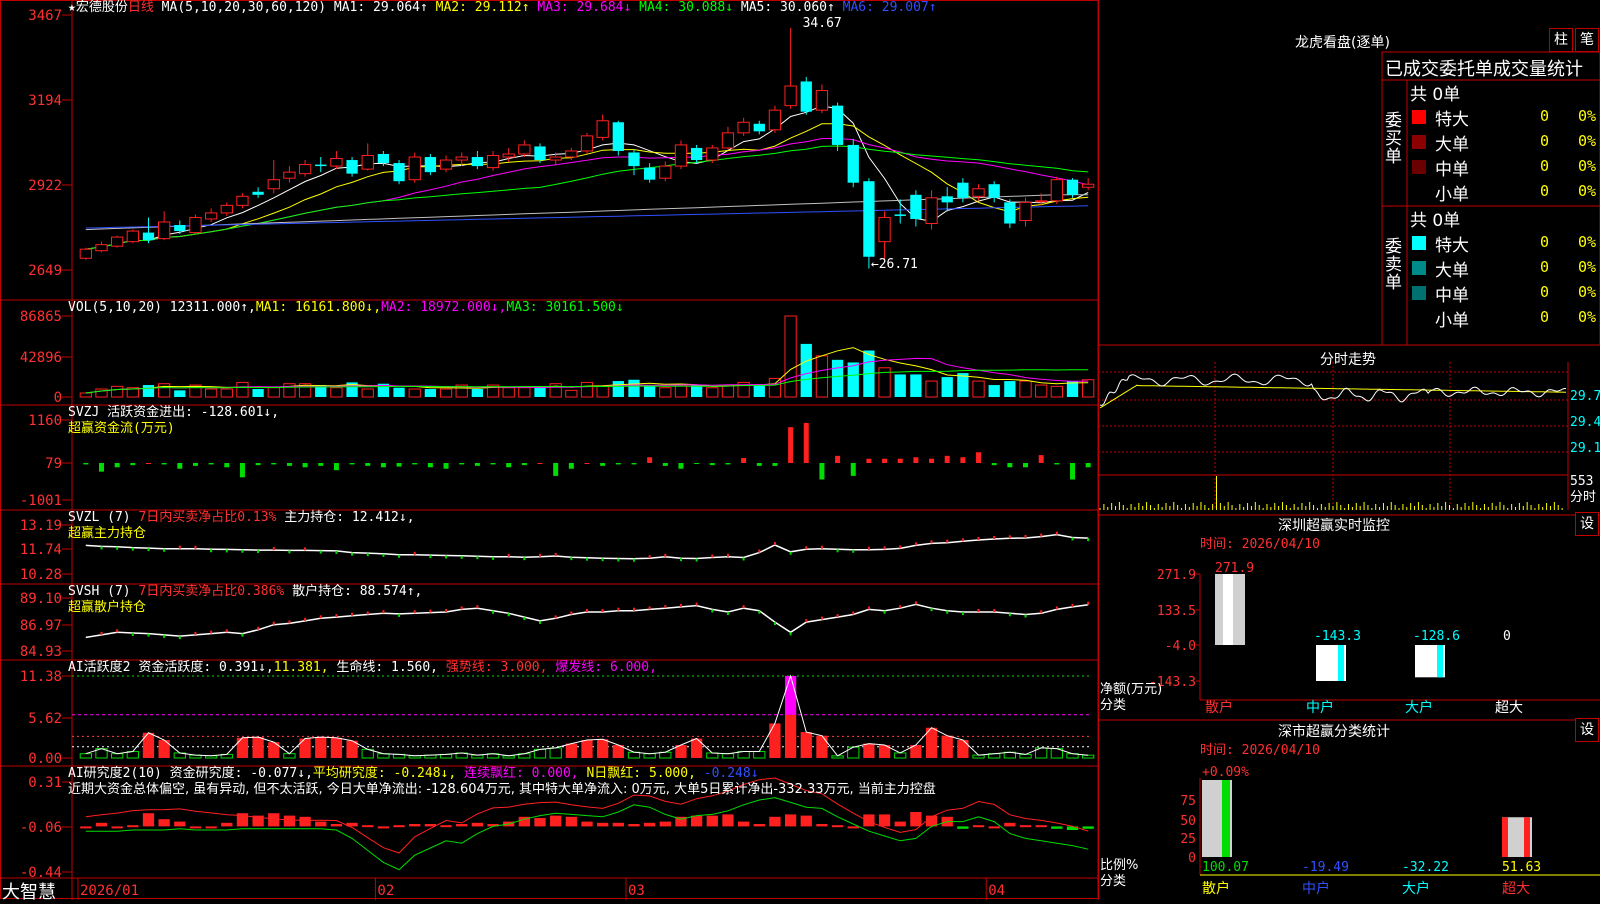 This screenshot has width=1600, height=904. What do you see at coordinates (444, 307) in the screenshot?
I see `vol-ma2: MA2: 18972.000↓,` at bounding box center [444, 307].